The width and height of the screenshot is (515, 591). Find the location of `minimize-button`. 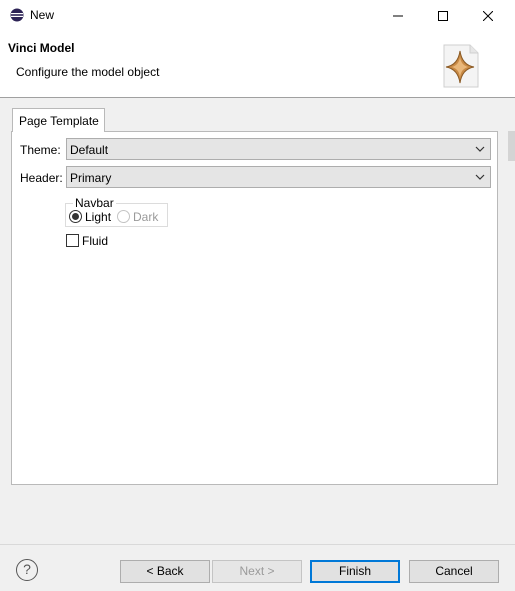

minimize-button is located at coordinates (398, 15).